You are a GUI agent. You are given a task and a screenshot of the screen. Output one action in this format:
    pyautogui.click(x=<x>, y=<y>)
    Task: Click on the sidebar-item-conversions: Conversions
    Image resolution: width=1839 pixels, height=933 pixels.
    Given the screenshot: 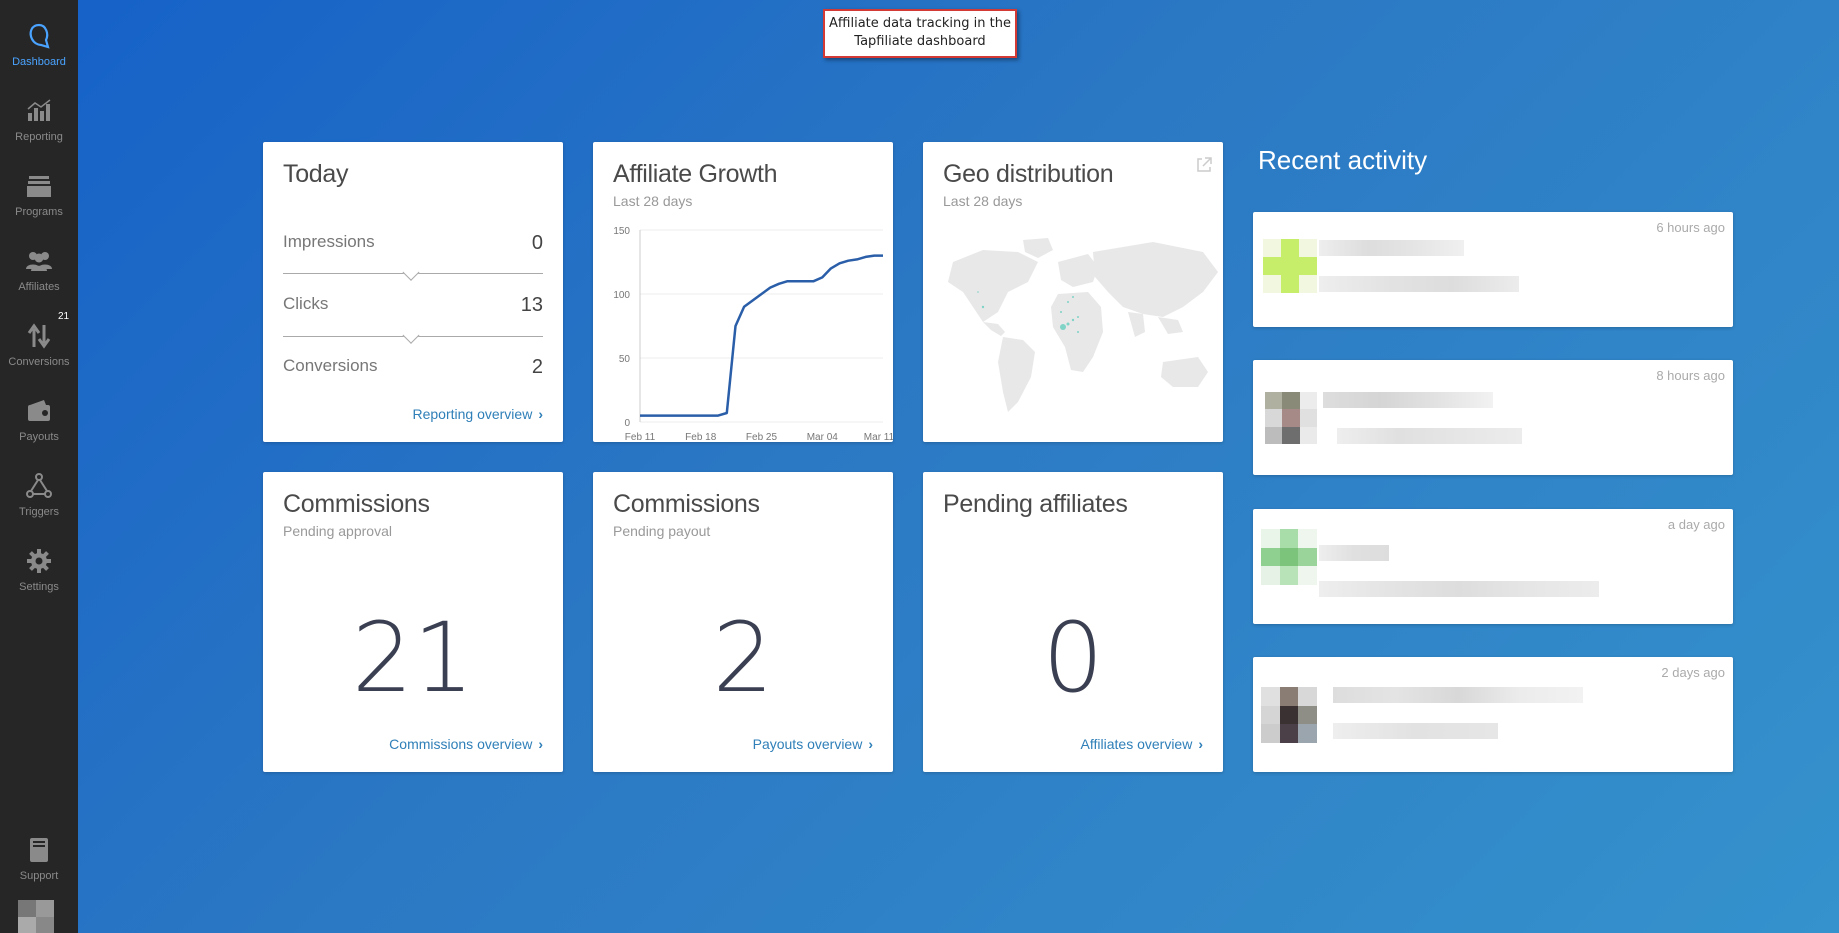 What is the action you would take?
    pyautogui.click(x=39, y=357)
    